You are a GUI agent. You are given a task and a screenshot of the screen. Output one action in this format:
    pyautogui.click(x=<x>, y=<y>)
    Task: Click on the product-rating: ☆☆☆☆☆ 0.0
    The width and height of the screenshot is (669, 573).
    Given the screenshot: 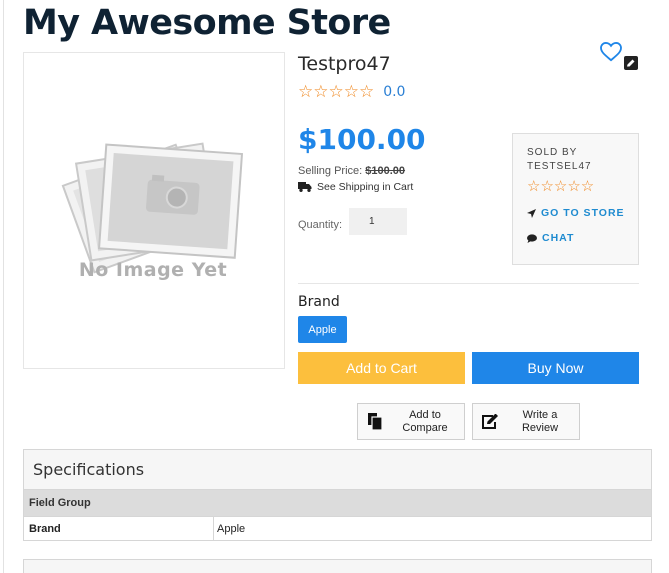 What is the action you would take?
    pyautogui.click(x=351, y=92)
    